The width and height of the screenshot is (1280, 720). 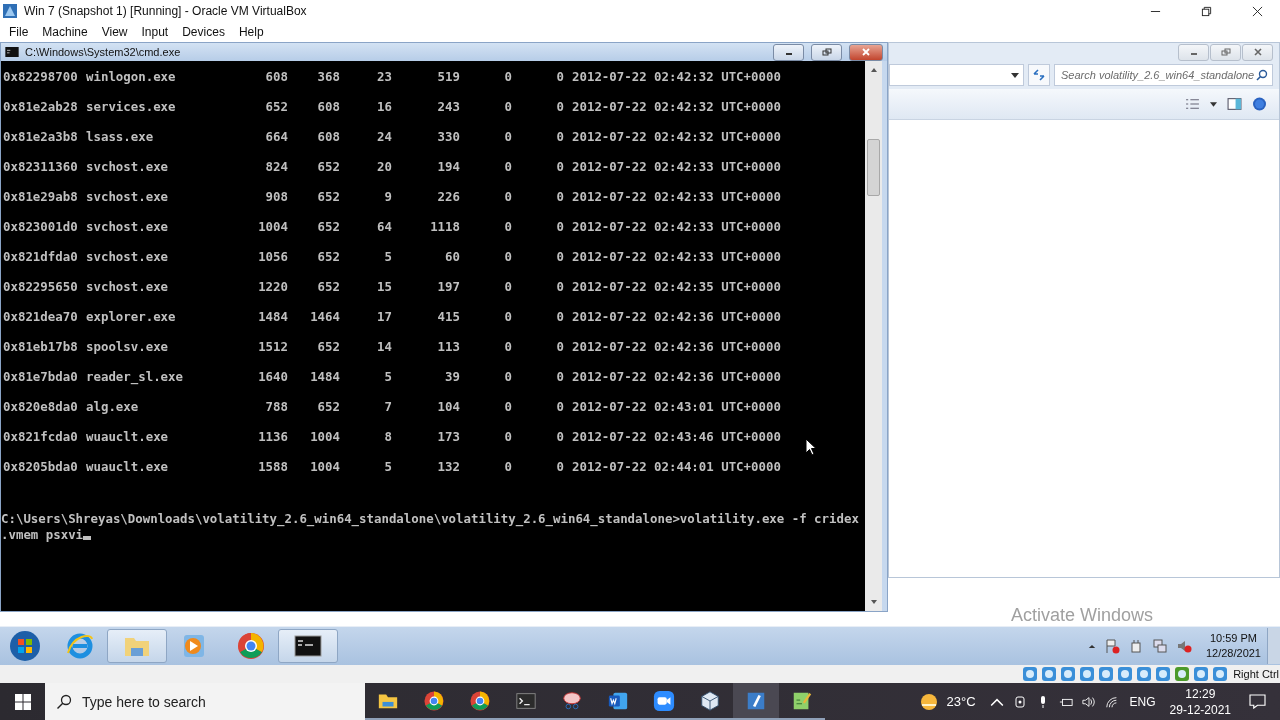 I want to click on host-key-label: Right Ctrl, so click(x=1256, y=674).